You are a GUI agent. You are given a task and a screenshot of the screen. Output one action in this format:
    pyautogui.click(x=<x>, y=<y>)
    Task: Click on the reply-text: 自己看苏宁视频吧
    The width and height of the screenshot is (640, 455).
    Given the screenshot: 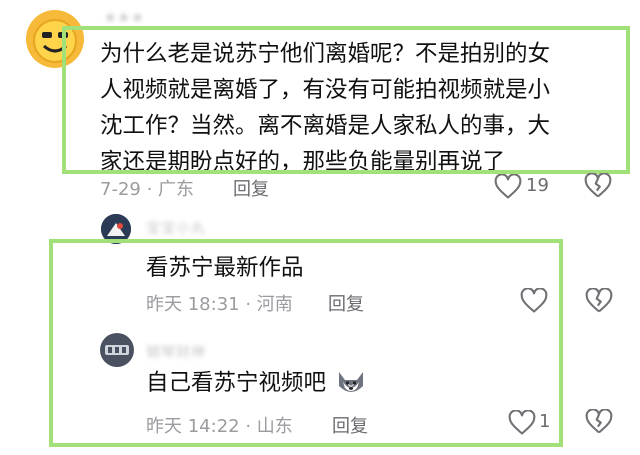 What is the action you would take?
    pyautogui.click(x=256, y=383)
    